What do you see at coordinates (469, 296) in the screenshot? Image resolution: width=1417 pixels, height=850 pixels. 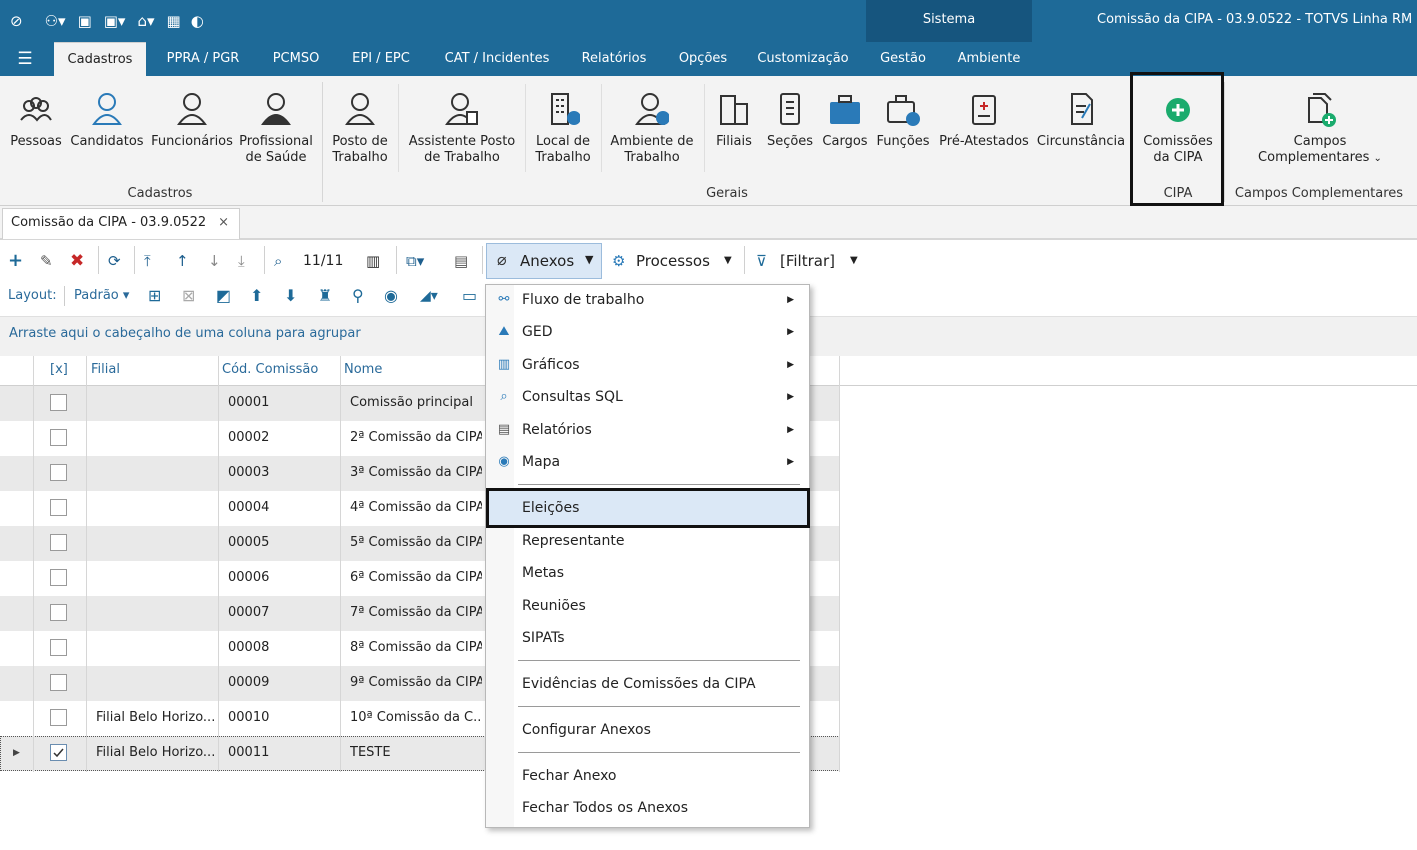 I see `panel-icon: ▭` at bounding box center [469, 296].